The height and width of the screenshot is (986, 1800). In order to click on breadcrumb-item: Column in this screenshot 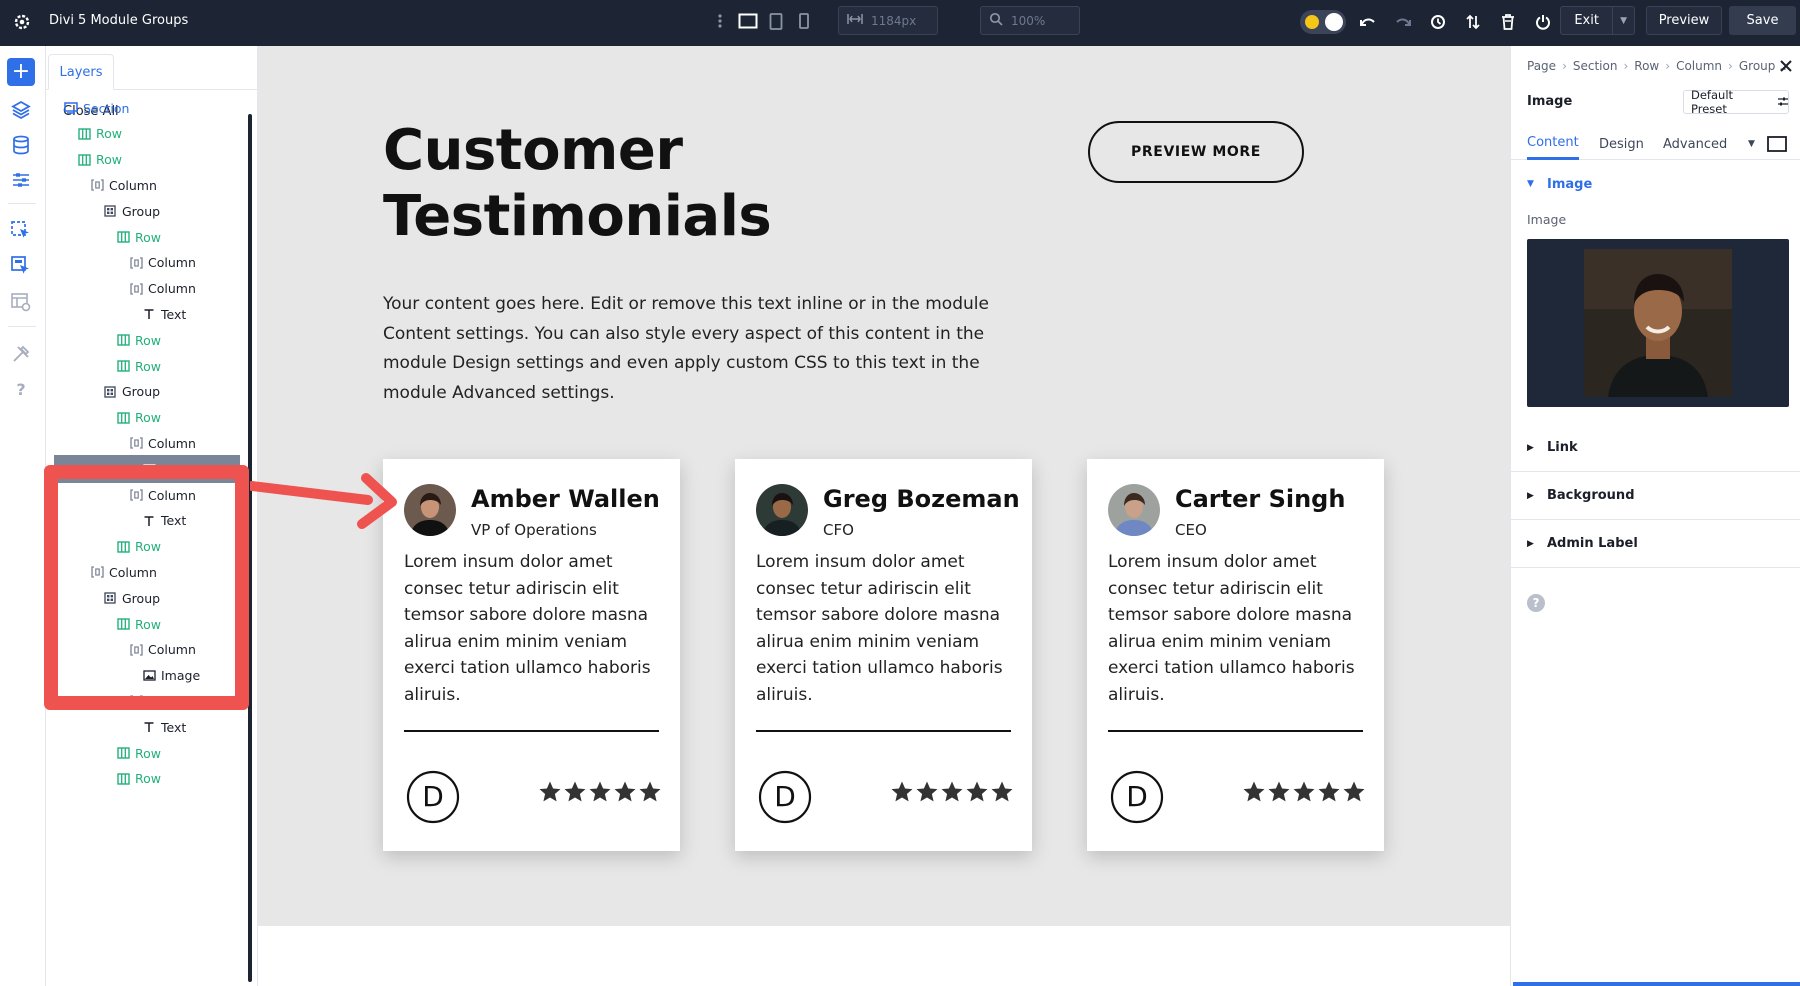, I will do `click(1699, 66)`.